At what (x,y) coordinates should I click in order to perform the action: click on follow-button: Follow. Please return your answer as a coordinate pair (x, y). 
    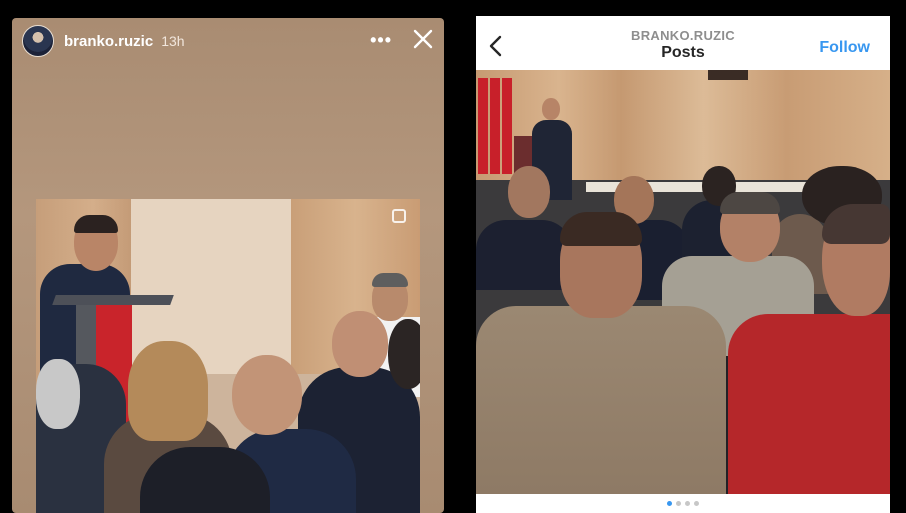
    Looking at the image, I should click on (844, 48).